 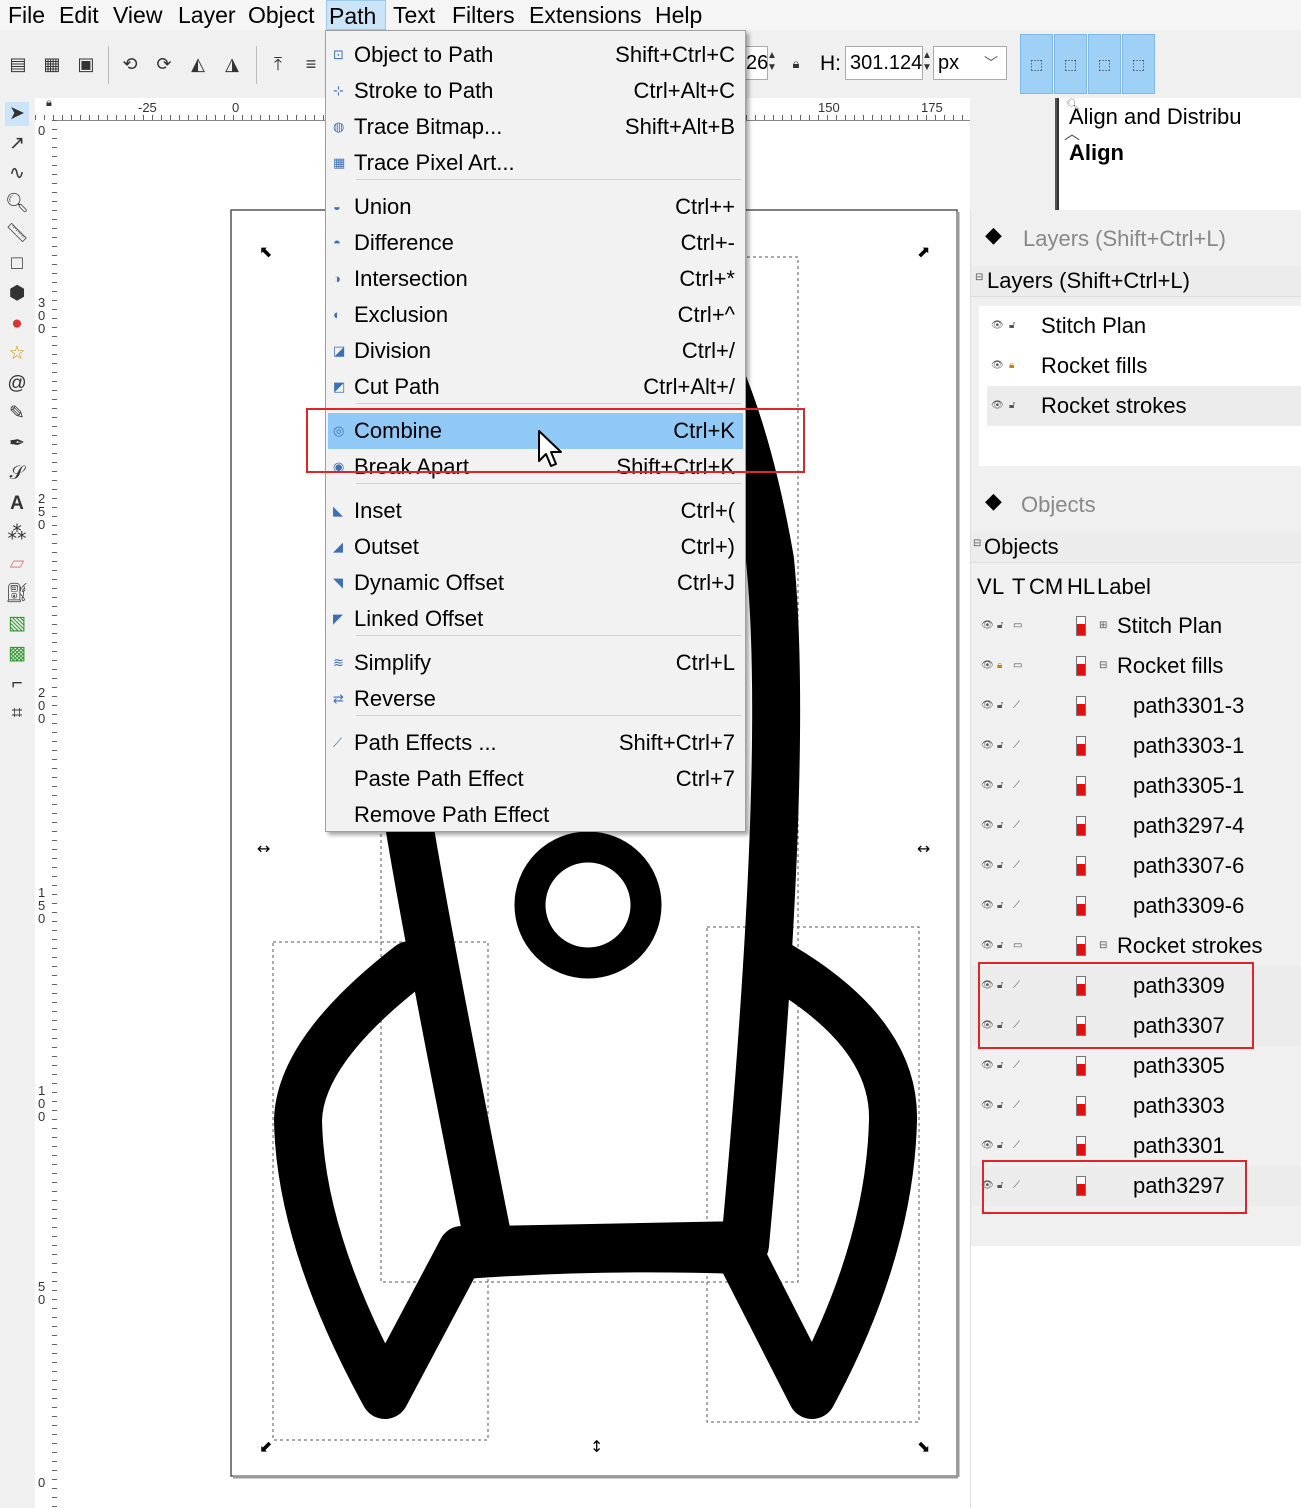 I want to click on calligraphy-tool-icon: 𝒮, so click(x=17, y=474).